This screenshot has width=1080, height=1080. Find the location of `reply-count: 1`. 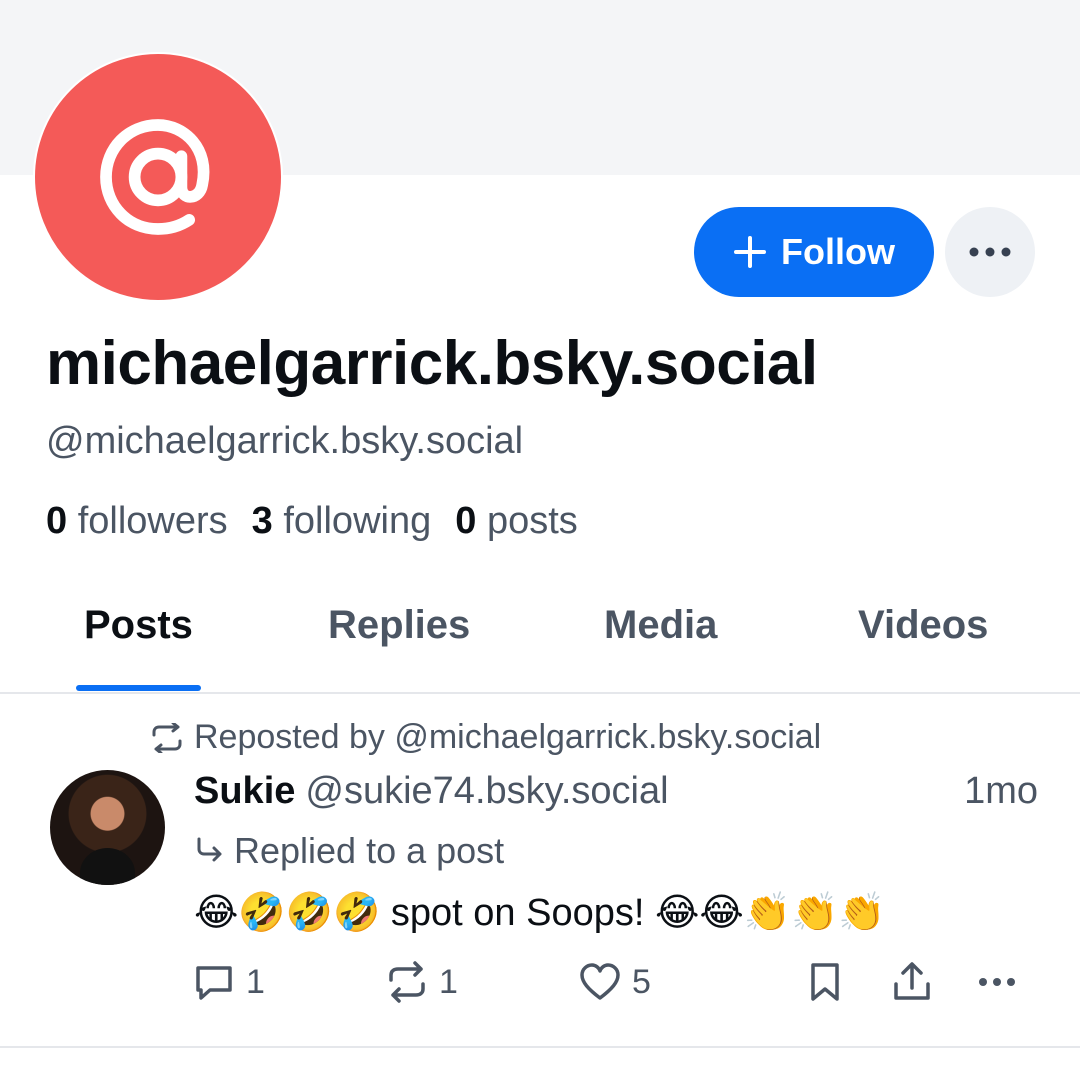

reply-count: 1 is located at coordinates (255, 981).